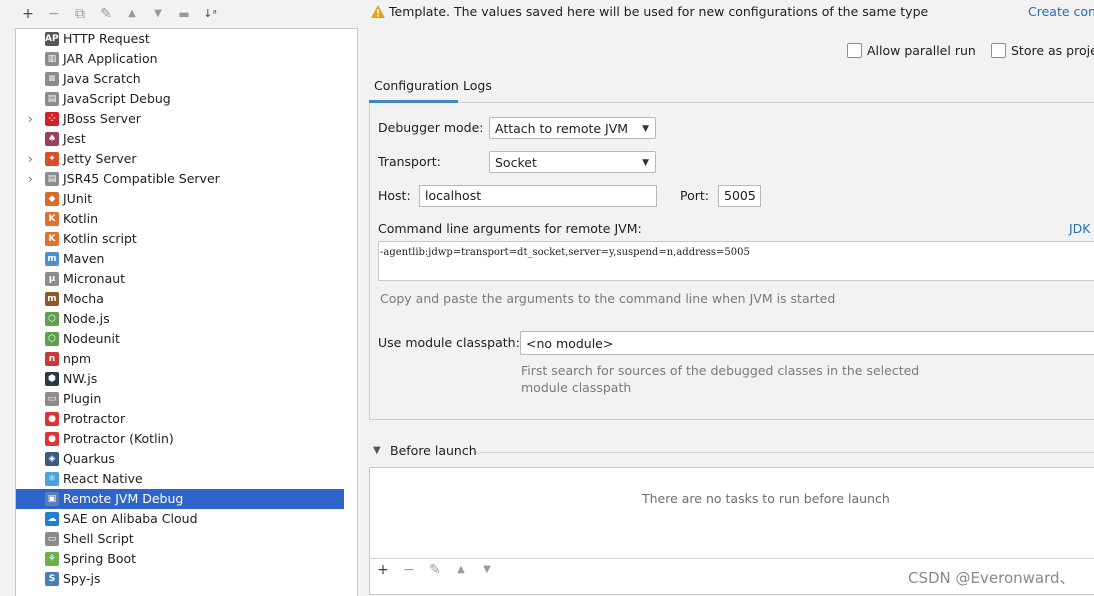  I want to click on tree-item: ⬡ Nodeunit, so click(180, 339).